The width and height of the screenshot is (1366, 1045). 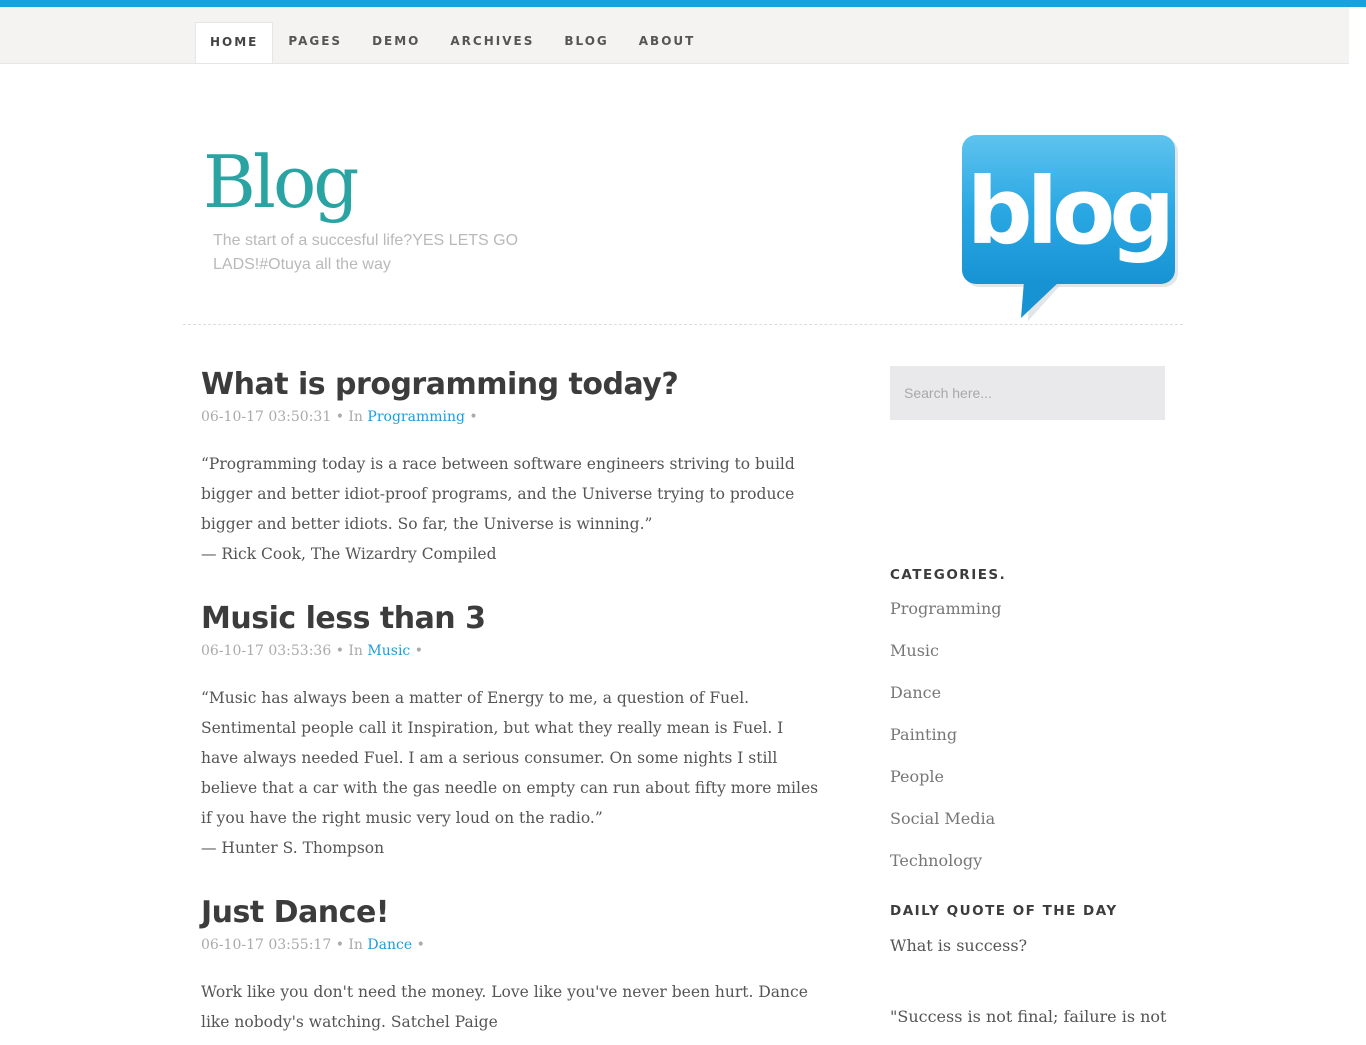 I want to click on nav-item-archives: ARCHIVES, so click(x=492, y=43).